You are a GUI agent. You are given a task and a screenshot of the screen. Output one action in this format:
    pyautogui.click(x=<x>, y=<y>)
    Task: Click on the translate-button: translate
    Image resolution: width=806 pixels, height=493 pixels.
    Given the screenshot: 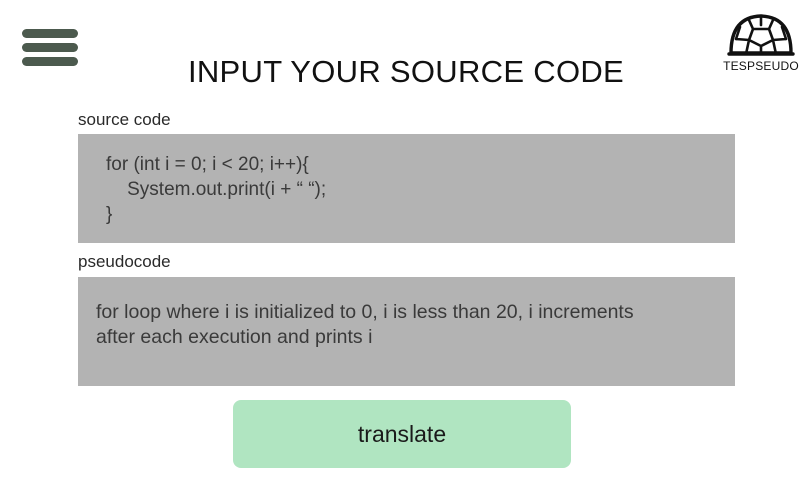 What is the action you would take?
    pyautogui.click(x=402, y=434)
    